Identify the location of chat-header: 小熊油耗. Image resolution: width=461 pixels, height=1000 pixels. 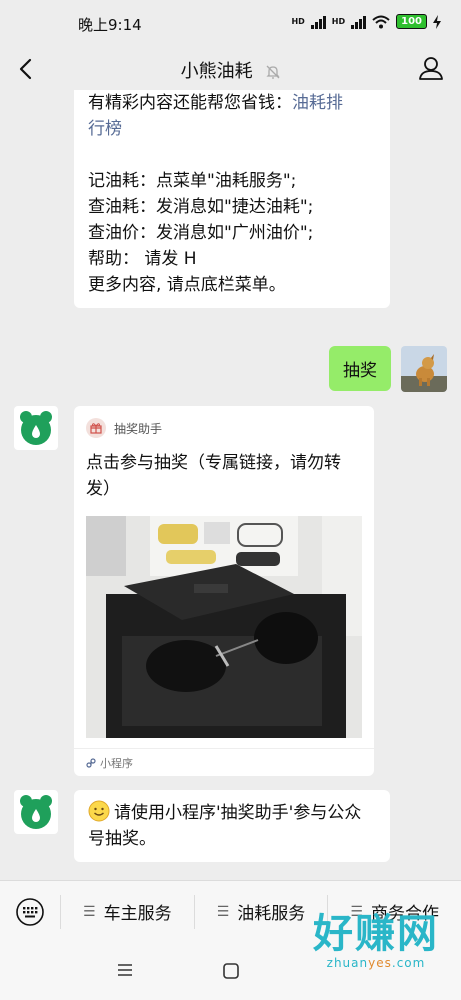
(230, 69).